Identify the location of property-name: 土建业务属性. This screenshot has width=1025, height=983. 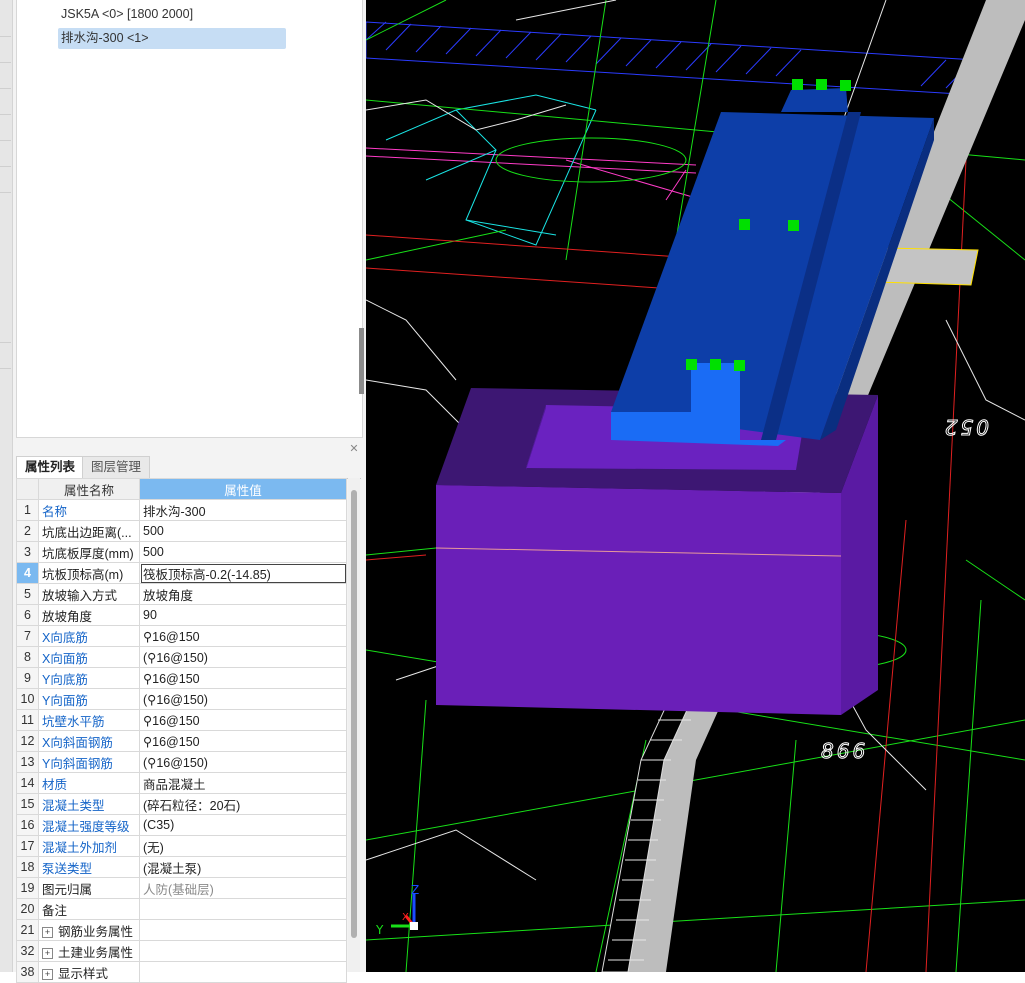
(96, 952).